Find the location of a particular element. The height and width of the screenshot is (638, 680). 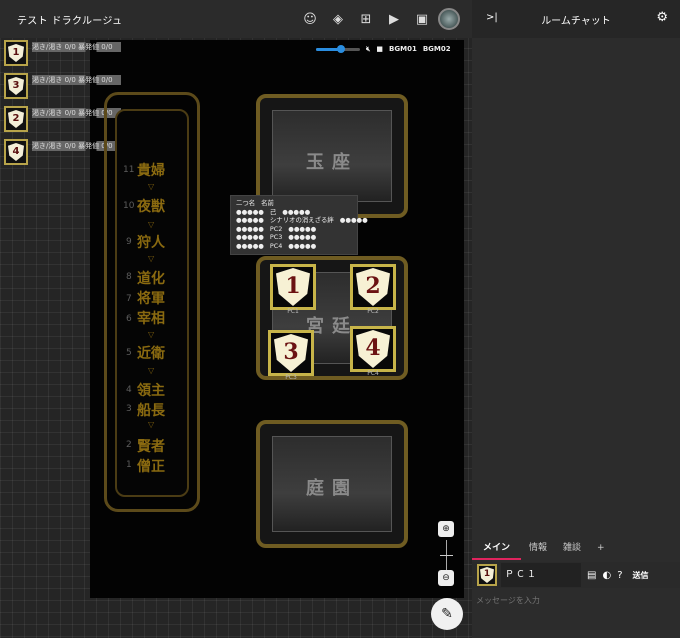

rank-label: 道化 is located at coordinates (151, 279).